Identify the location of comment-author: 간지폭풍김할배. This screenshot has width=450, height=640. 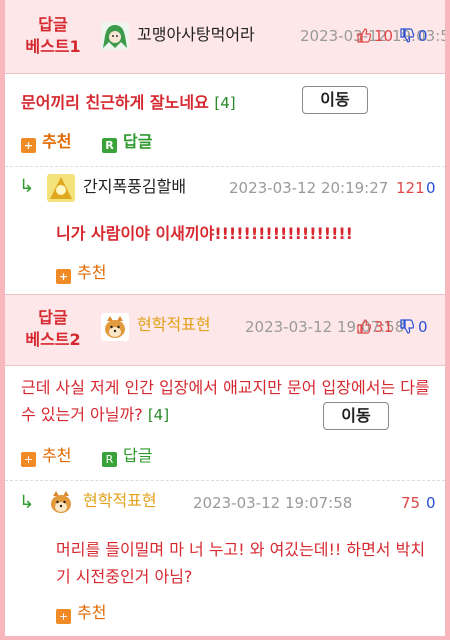
(134, 187).